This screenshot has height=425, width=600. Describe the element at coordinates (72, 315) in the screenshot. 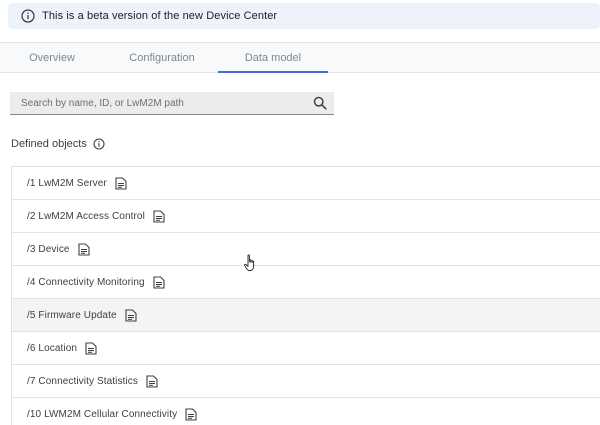

I see `object-label: /5 Firmware Update` at that location.